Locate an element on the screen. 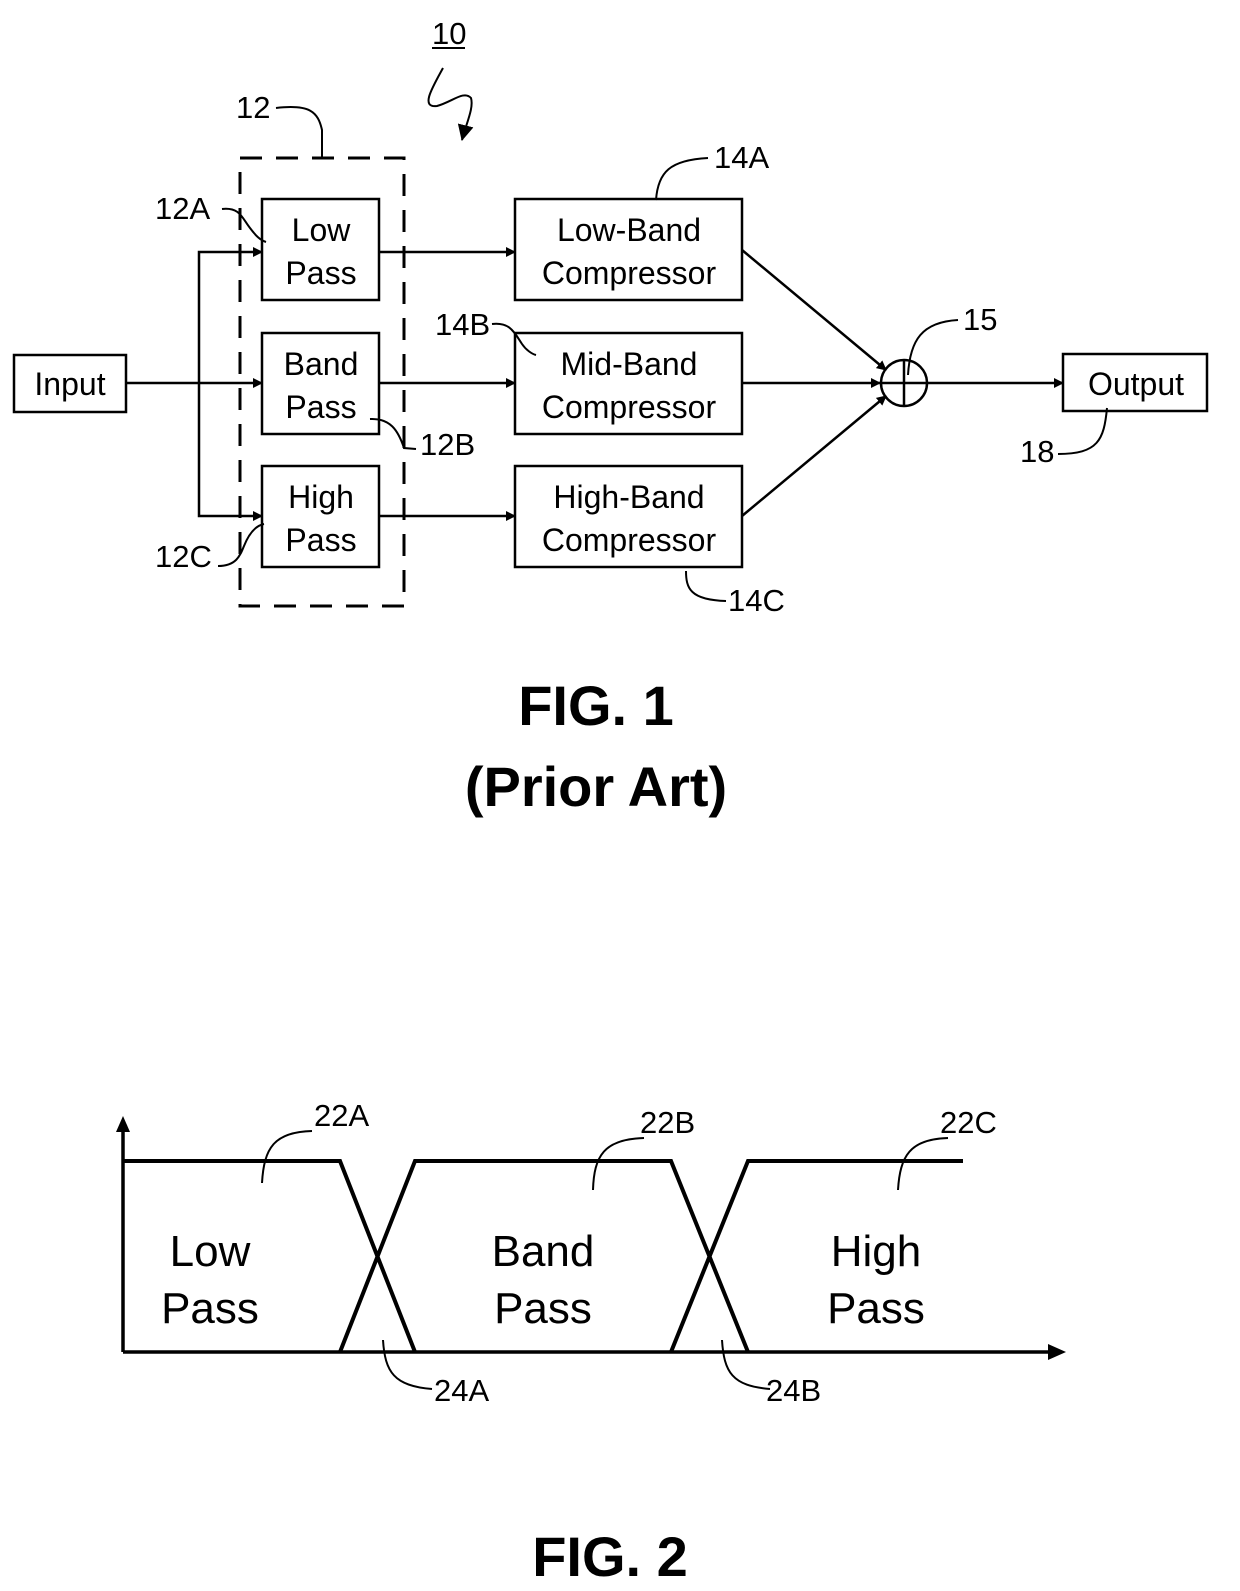 This screenshot has width=1240, height=1591. high-pass-band-line2: Pass is located at coordinates (876, 1308).